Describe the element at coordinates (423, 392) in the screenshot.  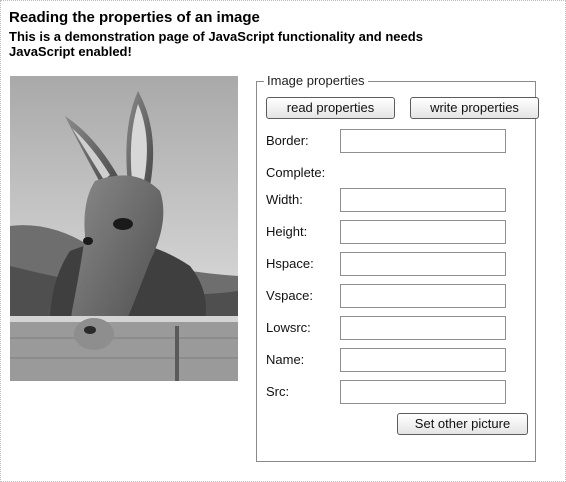
I see `src-field` at that location.